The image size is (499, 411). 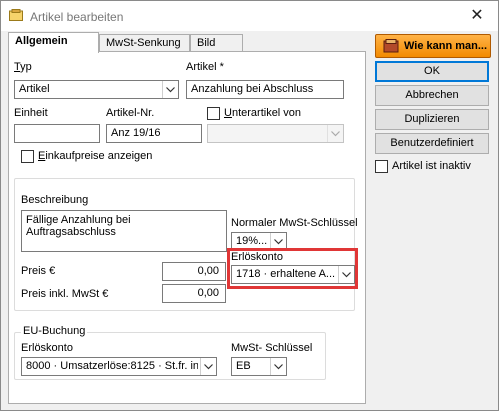 What do you see at coordinates (216, 43) in the screenshot?
I see `tab-bild: Bild` at bounding box center [216, 43].